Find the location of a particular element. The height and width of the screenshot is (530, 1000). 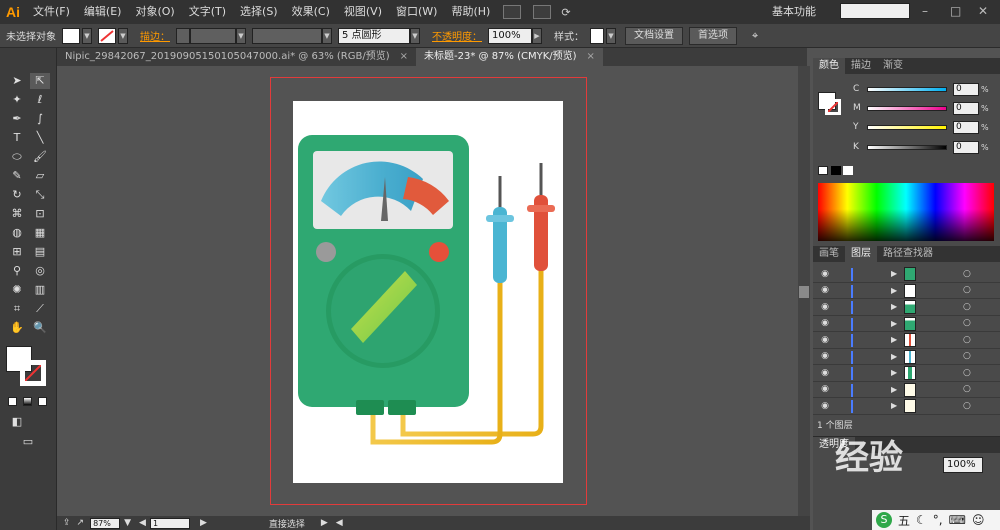

ime-logo-icon: S is located at coordinates (884, 520).